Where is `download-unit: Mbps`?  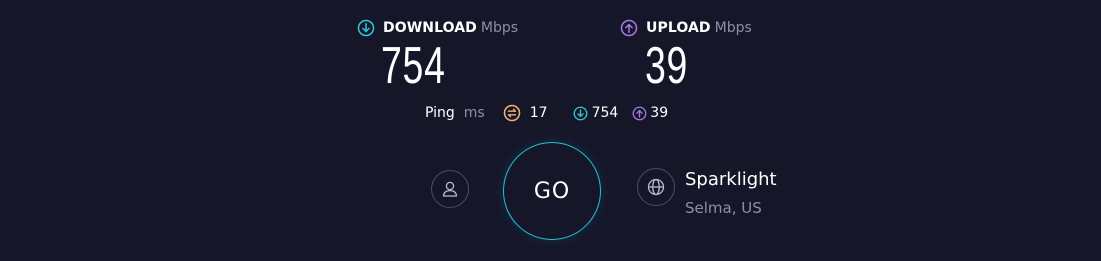
download-unit: Mbps is located at coordinates (499, 28).